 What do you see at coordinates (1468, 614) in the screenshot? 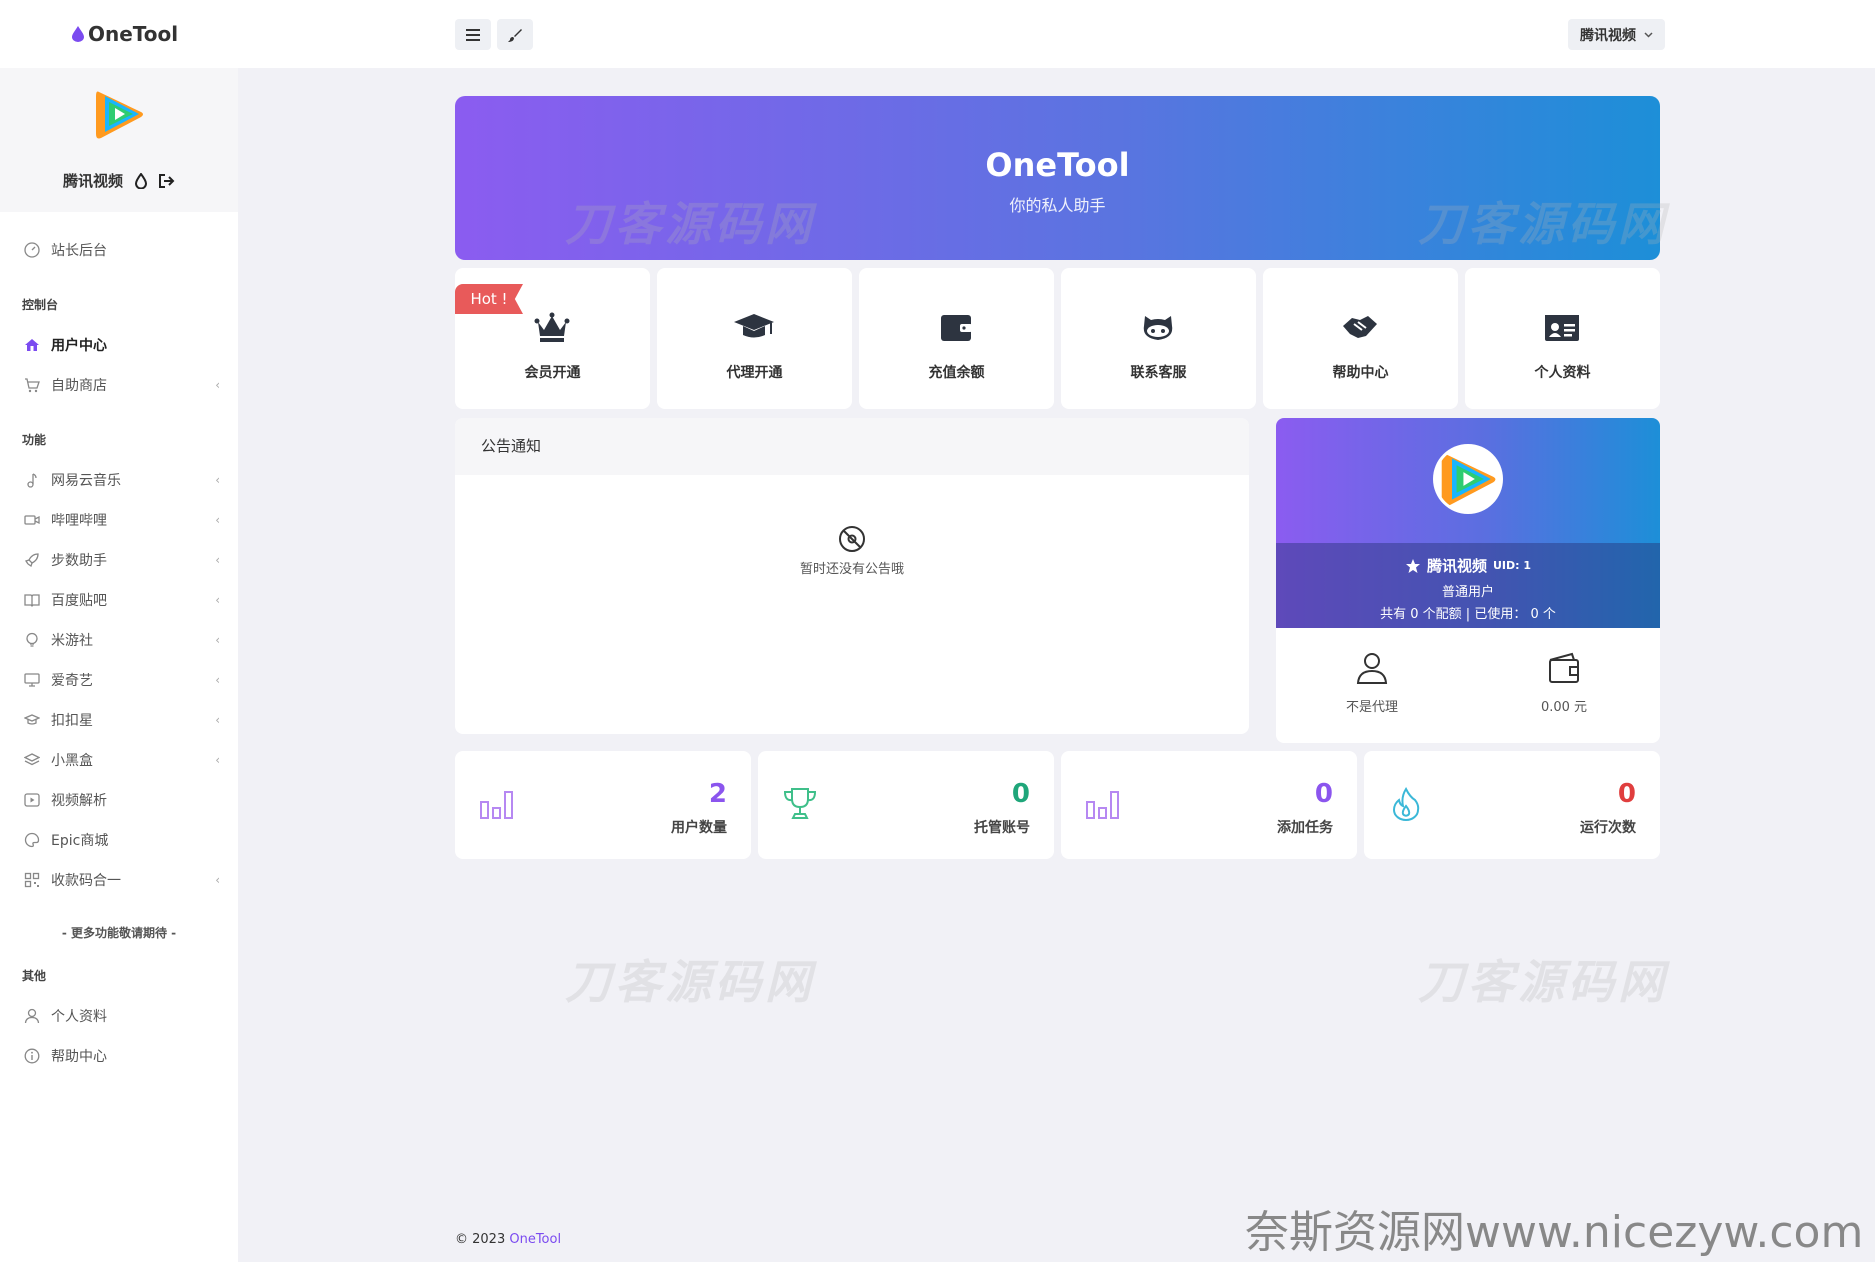
I see `user-quota: 共有 0 个配额 | 已使用： 0 个` at bounding box center [1468, 614].